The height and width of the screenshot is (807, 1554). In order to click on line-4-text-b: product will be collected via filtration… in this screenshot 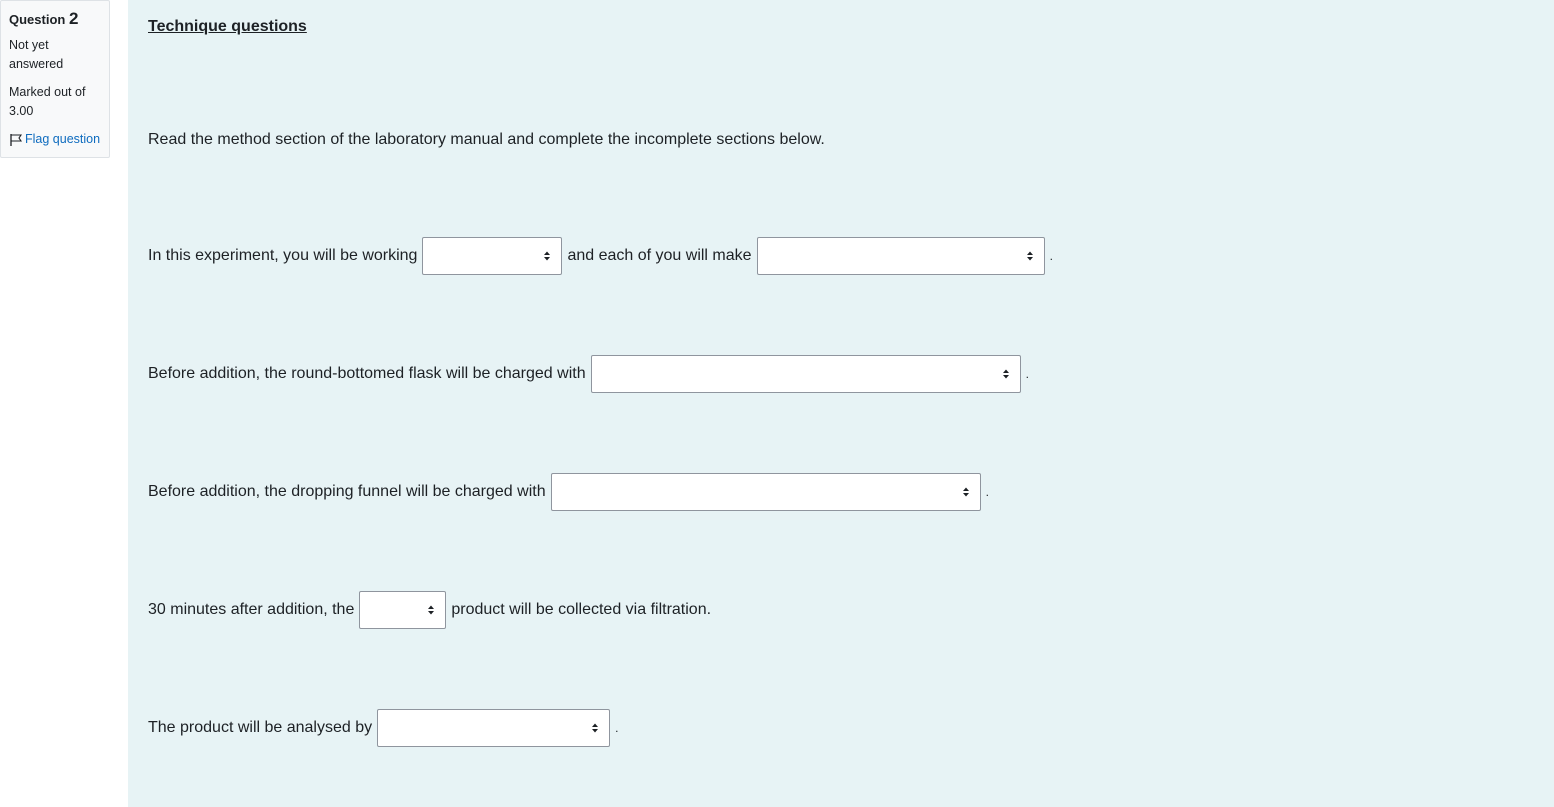, I will do `click(581, 609)`.